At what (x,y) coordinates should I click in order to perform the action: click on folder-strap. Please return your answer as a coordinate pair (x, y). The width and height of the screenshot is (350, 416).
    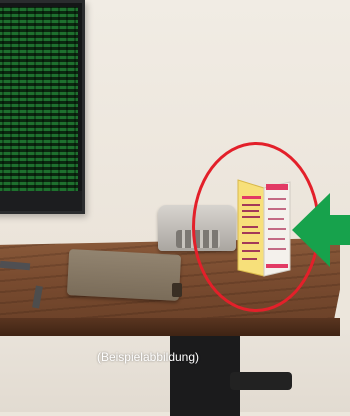
    Looking at the image, I should click on (177, 290).